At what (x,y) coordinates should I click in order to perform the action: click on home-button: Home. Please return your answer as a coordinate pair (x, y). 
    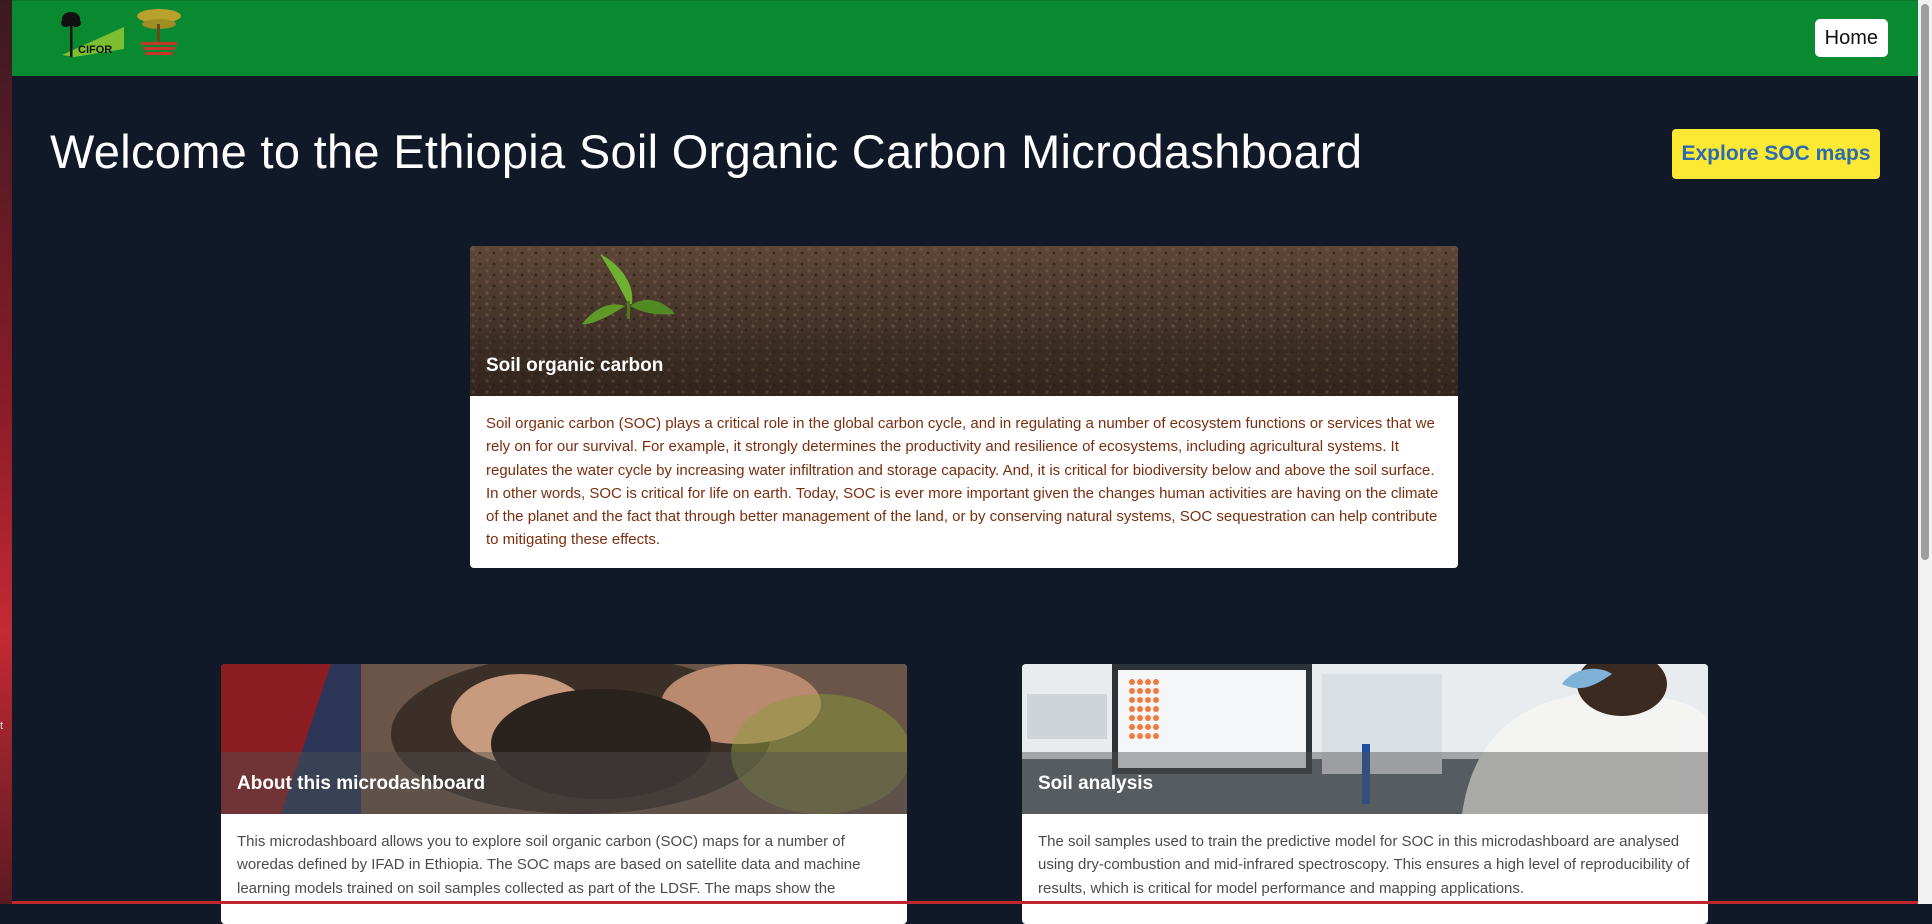
    Looking at the image, I should click on (1851, 38).